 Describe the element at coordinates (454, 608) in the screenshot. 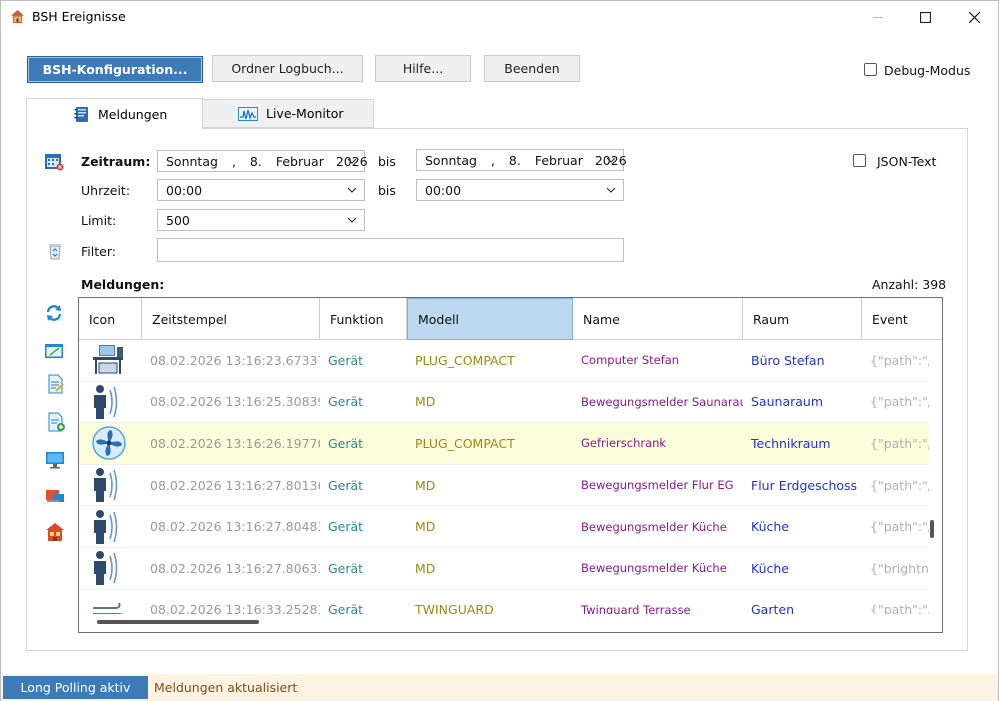

I see `cell-modell: TWINGUARD` at that location.